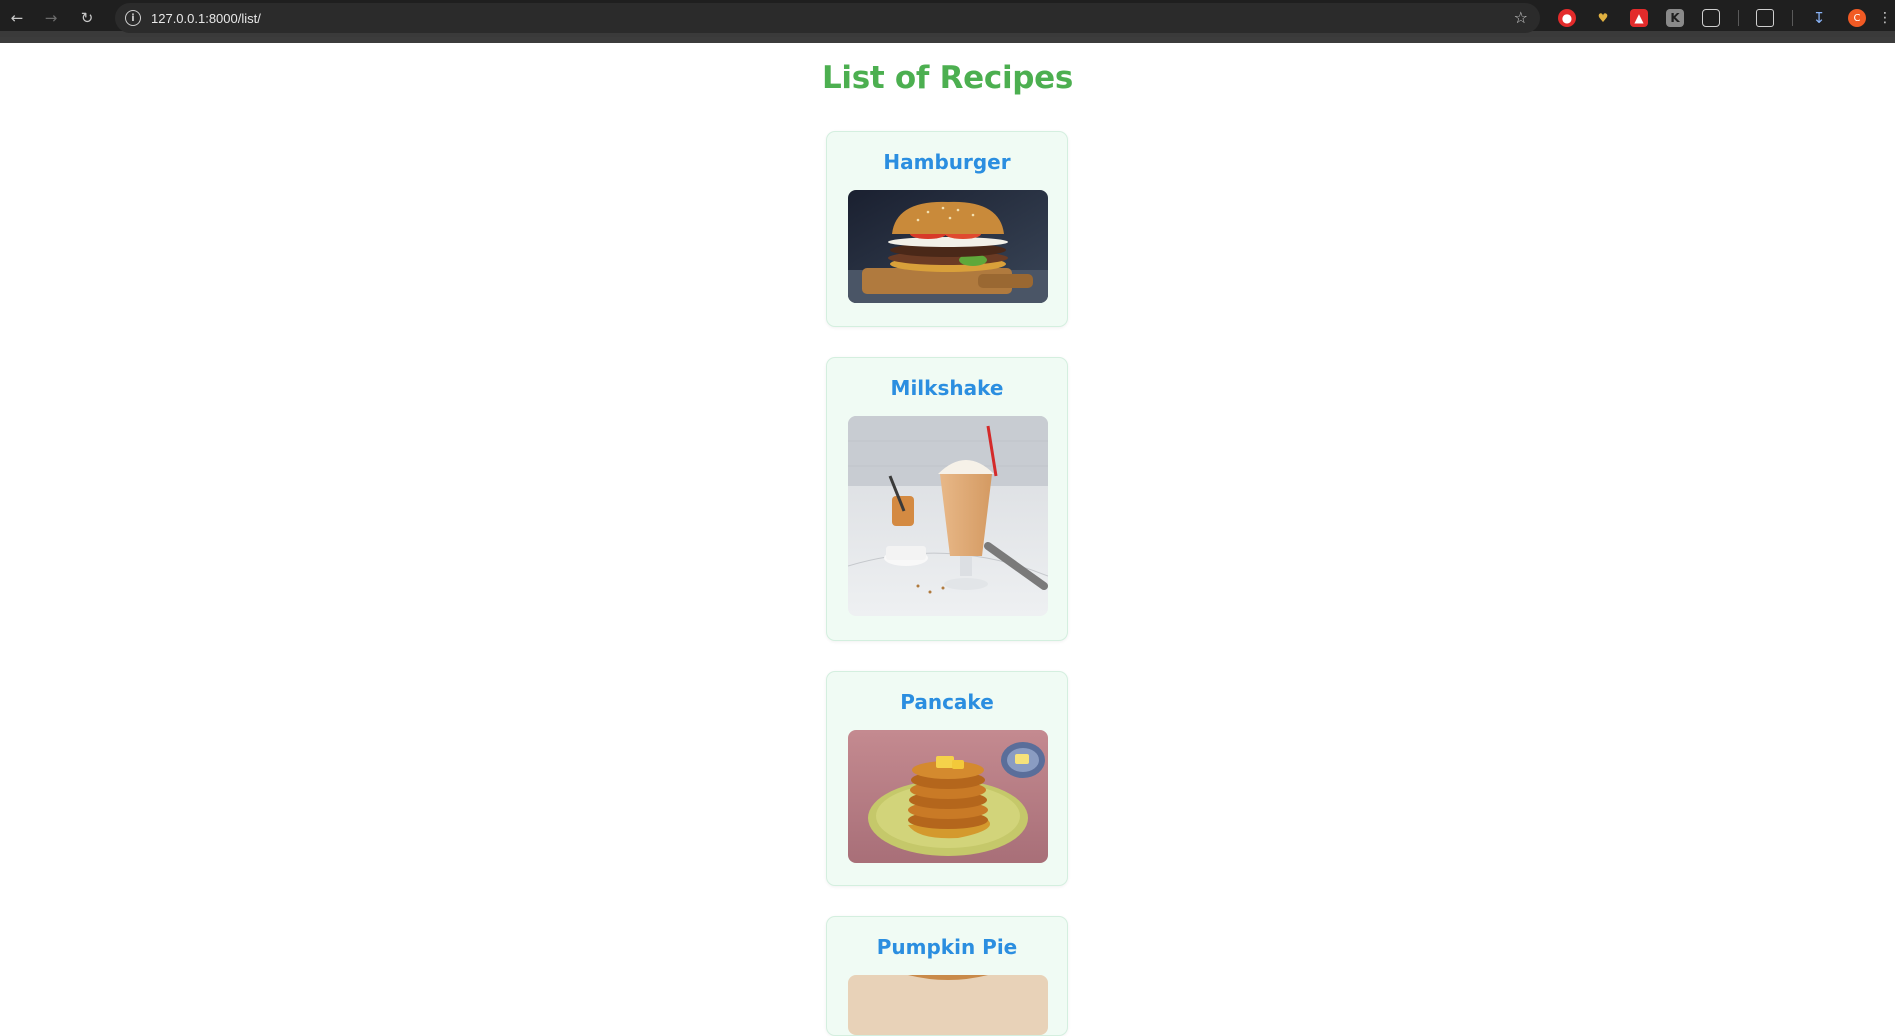 This screenshot has width=1895, height=1036. I want to click on reload-icon: ↻, so click(87, 18).